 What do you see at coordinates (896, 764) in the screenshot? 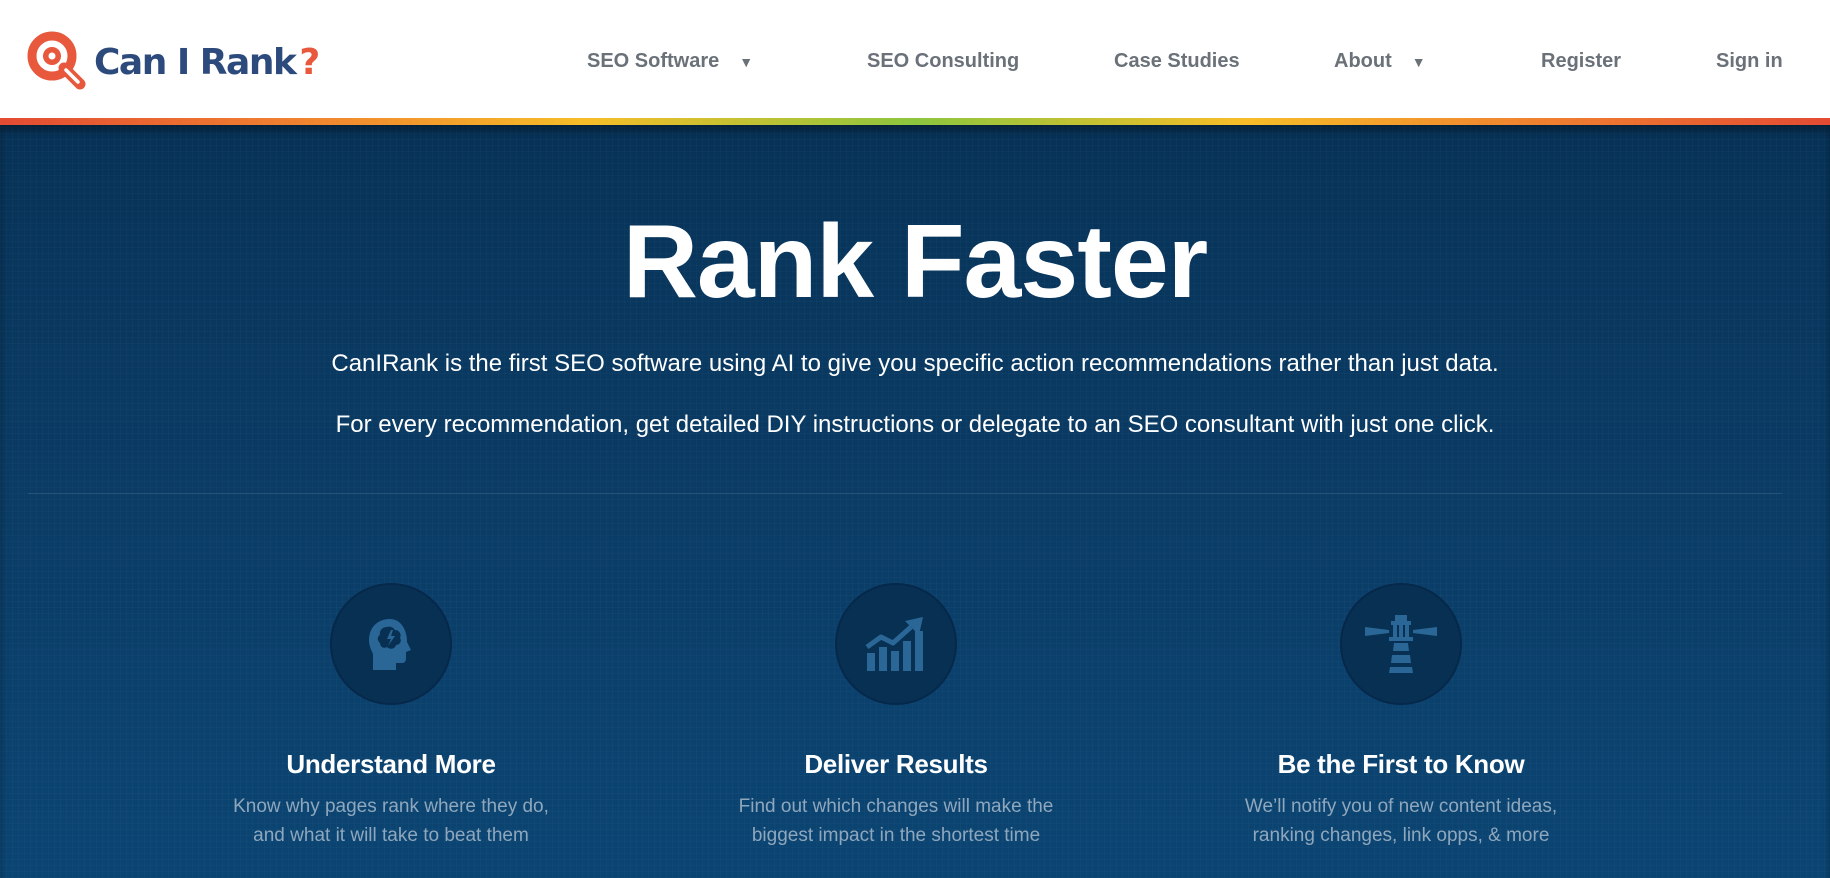
I see `feature-title: Deliver Results` at bounding box center [896, 764].